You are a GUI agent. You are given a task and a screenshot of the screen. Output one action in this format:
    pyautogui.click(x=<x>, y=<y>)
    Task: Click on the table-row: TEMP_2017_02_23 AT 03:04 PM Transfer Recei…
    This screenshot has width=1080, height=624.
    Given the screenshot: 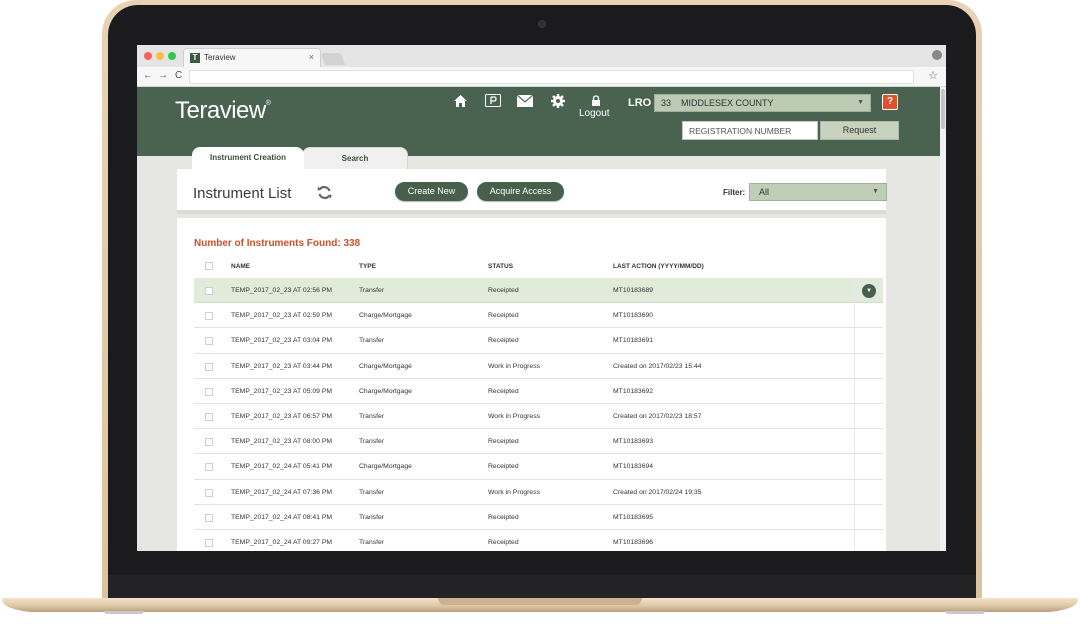 What is the action you would take?
    pyautogui.click(x=538, y=341)
    